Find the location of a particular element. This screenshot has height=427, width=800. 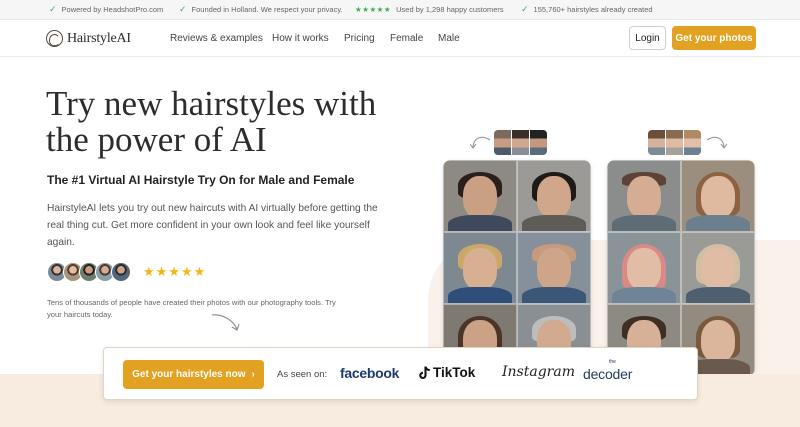

nav-link-how-it-works: How it works is located at coordinates (300, 38).